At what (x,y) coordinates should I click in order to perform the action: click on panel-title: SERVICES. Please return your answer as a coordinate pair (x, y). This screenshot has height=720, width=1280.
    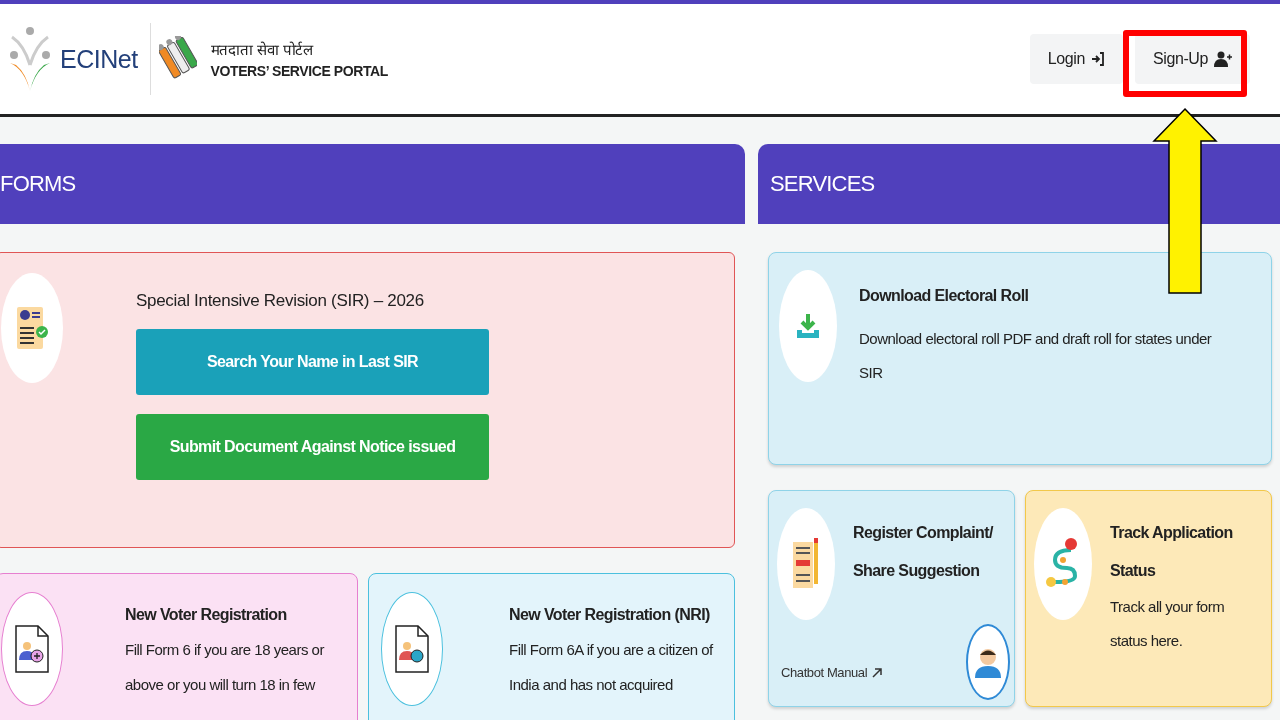
    Looking at the image, I should click on (822, 184).